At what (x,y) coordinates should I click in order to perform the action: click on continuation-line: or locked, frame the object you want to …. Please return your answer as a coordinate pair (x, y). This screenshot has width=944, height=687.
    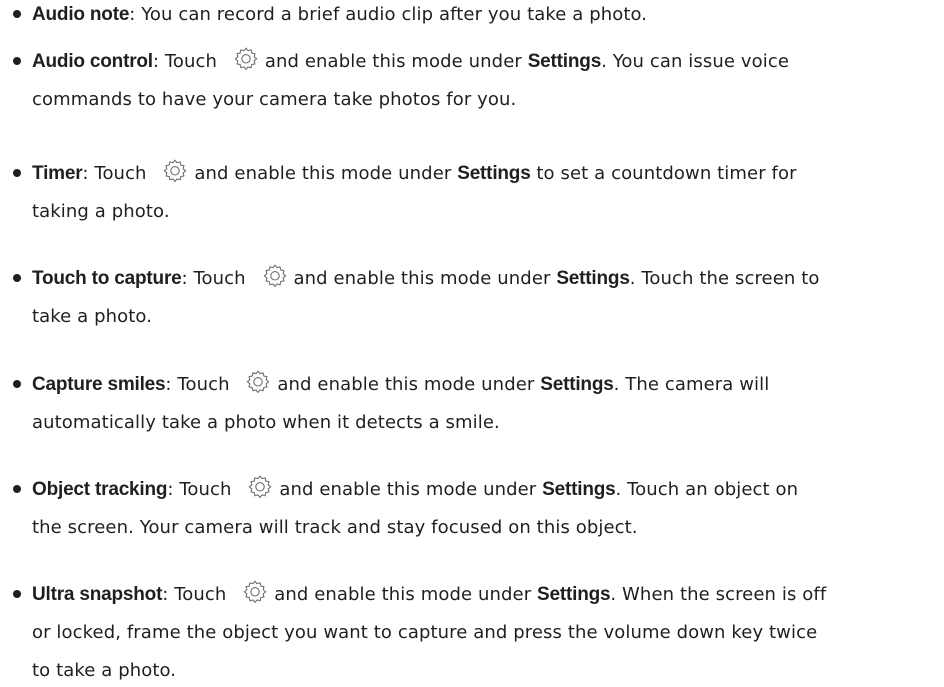
    Looking at the image, I should click on (425, 632).